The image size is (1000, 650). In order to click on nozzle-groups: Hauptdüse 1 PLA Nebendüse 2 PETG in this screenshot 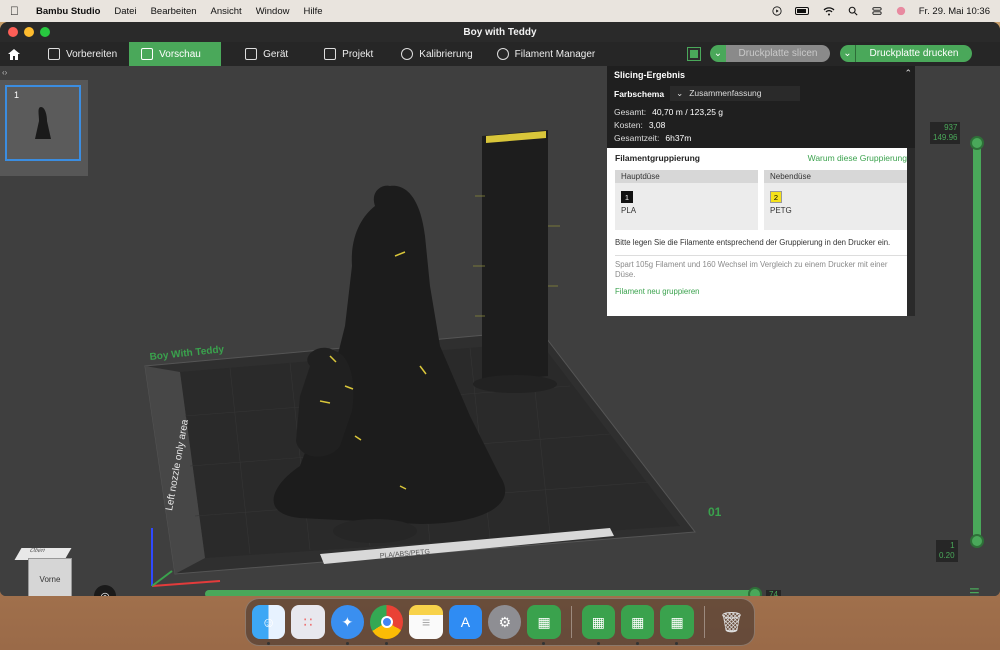, I will do `click(761, 200)`.